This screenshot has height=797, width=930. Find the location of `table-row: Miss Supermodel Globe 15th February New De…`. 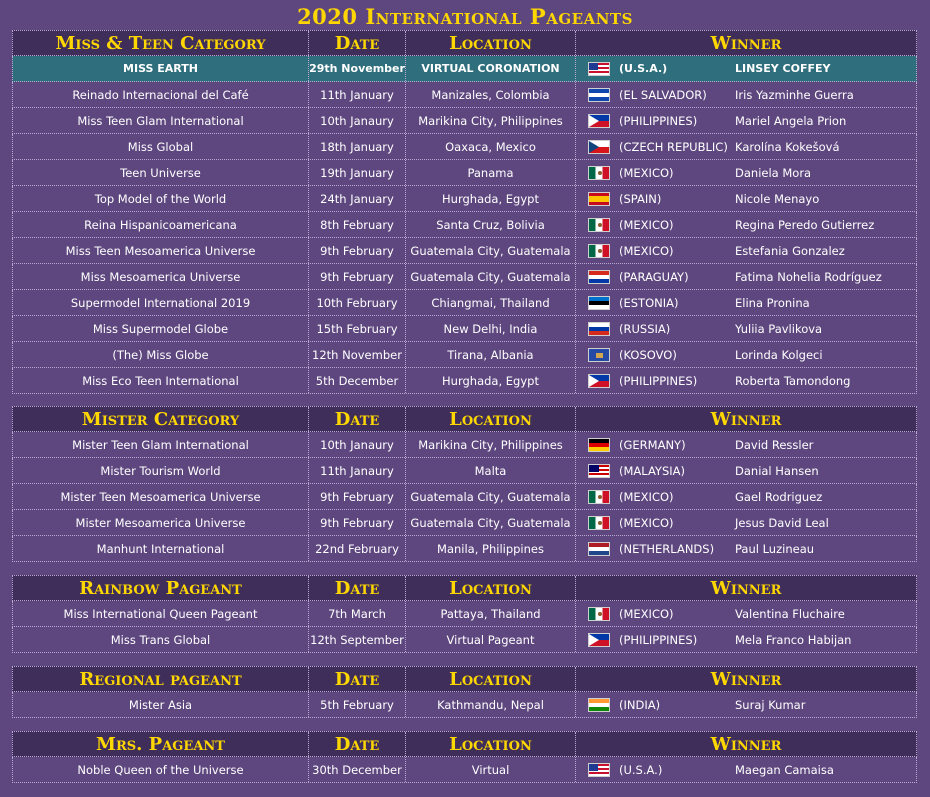

table-row: Miss Supermodel Globe 15th February New De… is located at coordinates (464, 329).